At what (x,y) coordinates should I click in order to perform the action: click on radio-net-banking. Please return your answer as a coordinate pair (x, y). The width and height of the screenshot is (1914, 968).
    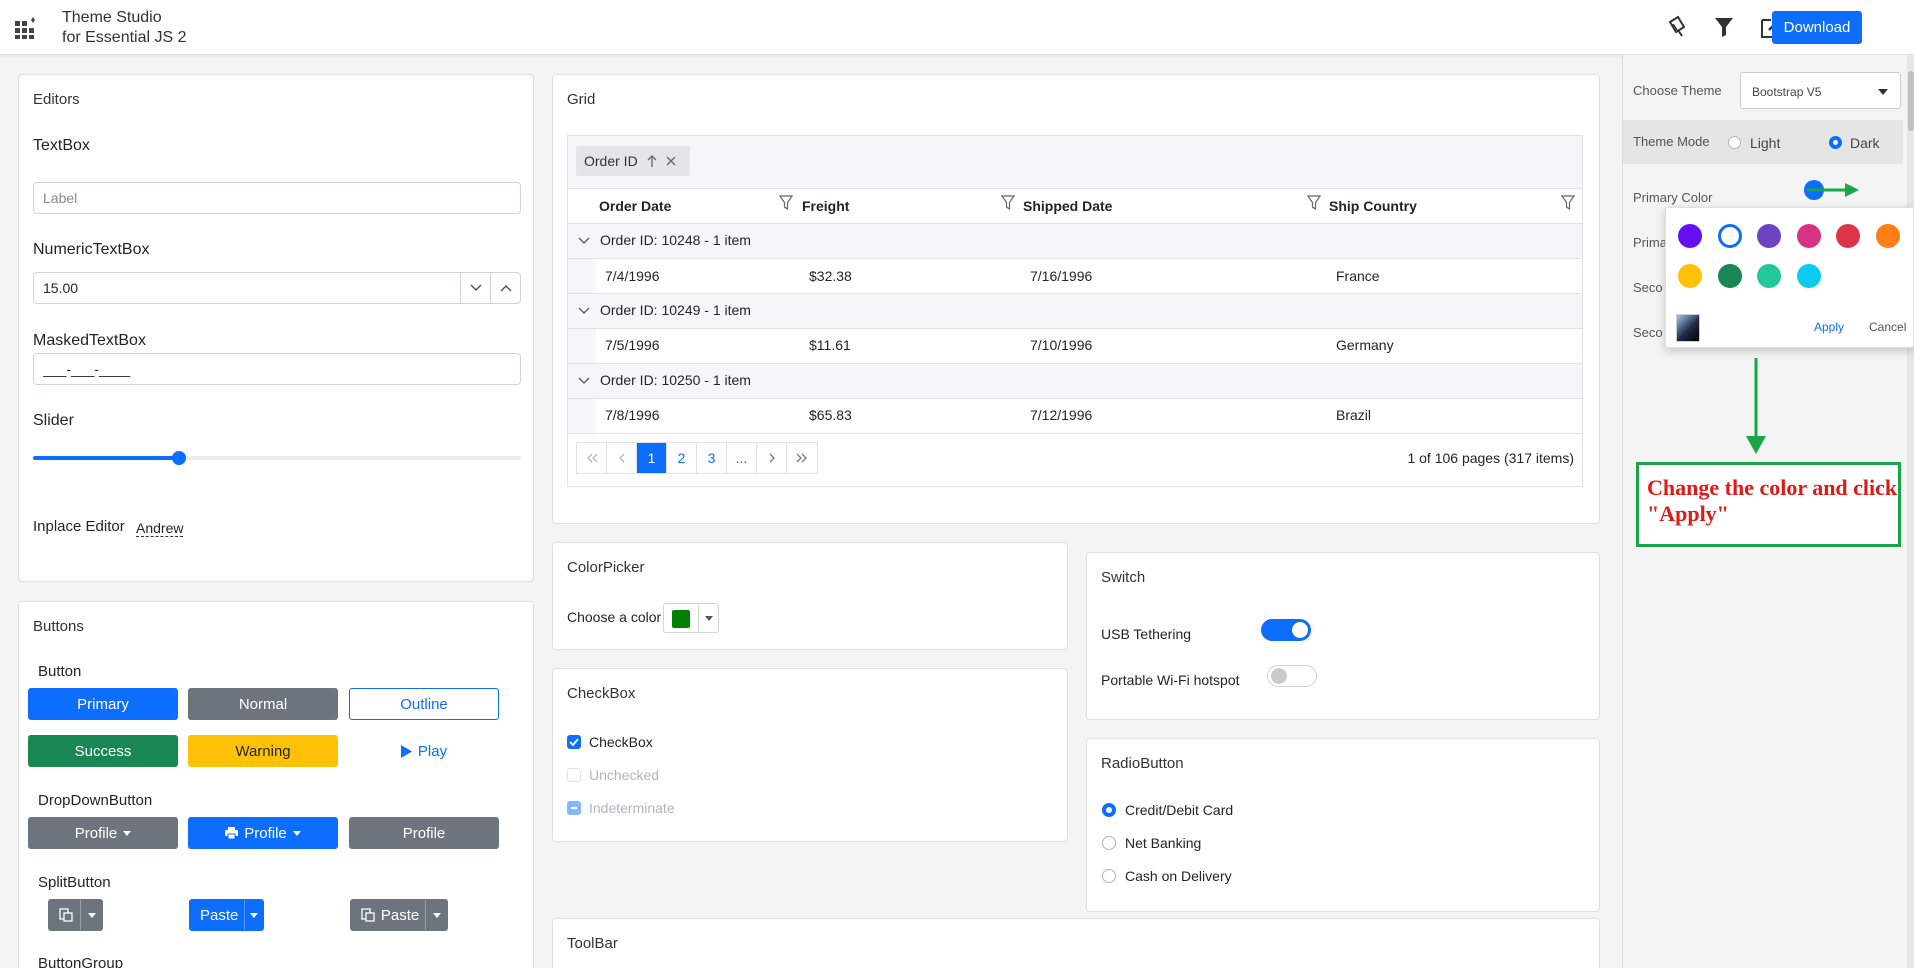
    Looking at the image, I should click on (1109, 843).